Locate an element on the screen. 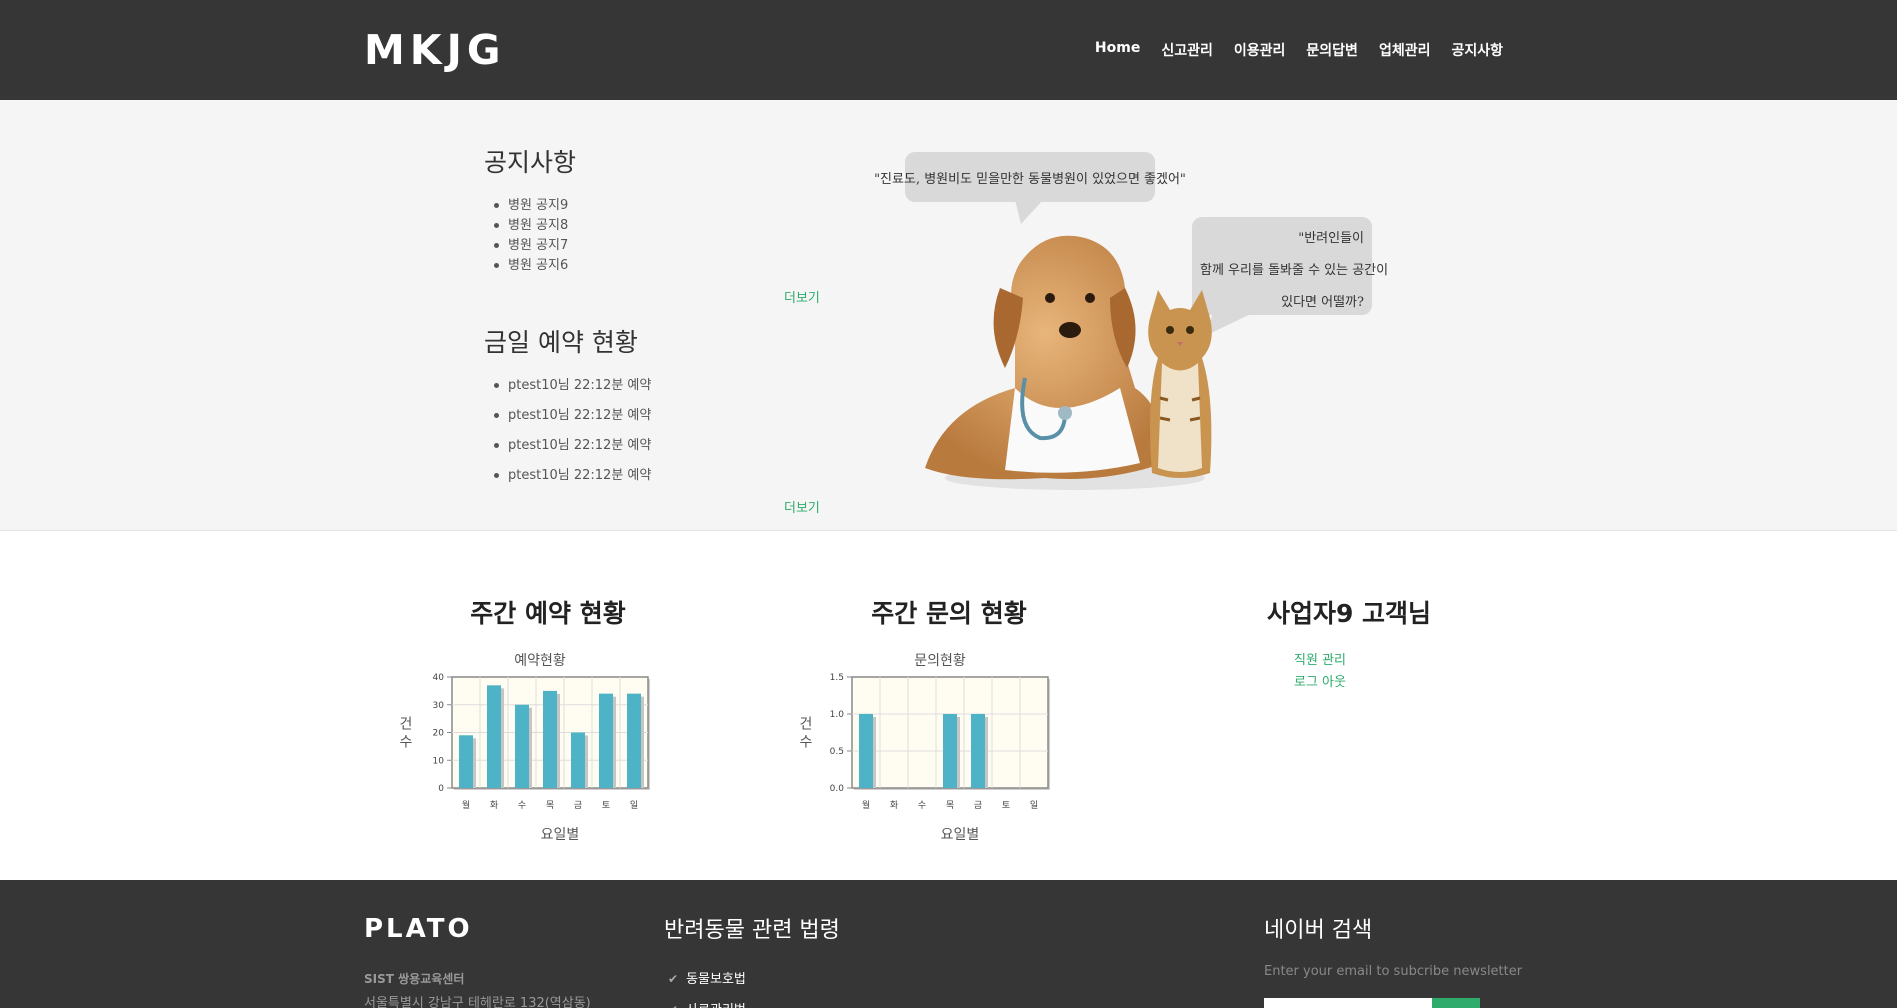 Image resolution: width=1897 pixels, height=1008 pixels. notice-title: 공지사항 is located at coordinates (530, 162).